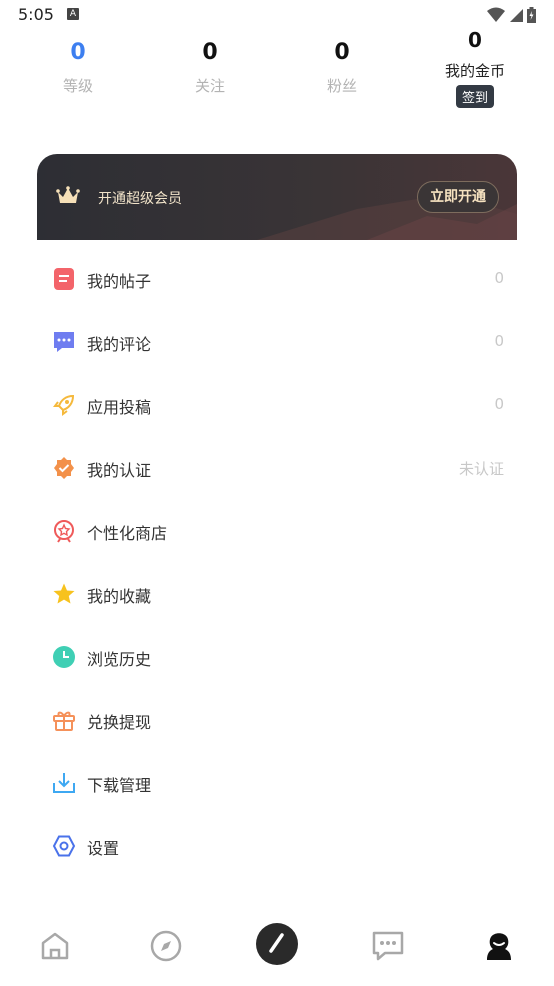 This screenshot has height=986, width=554. I want to click on status-bar: 5:05 A, so click(277, 15).